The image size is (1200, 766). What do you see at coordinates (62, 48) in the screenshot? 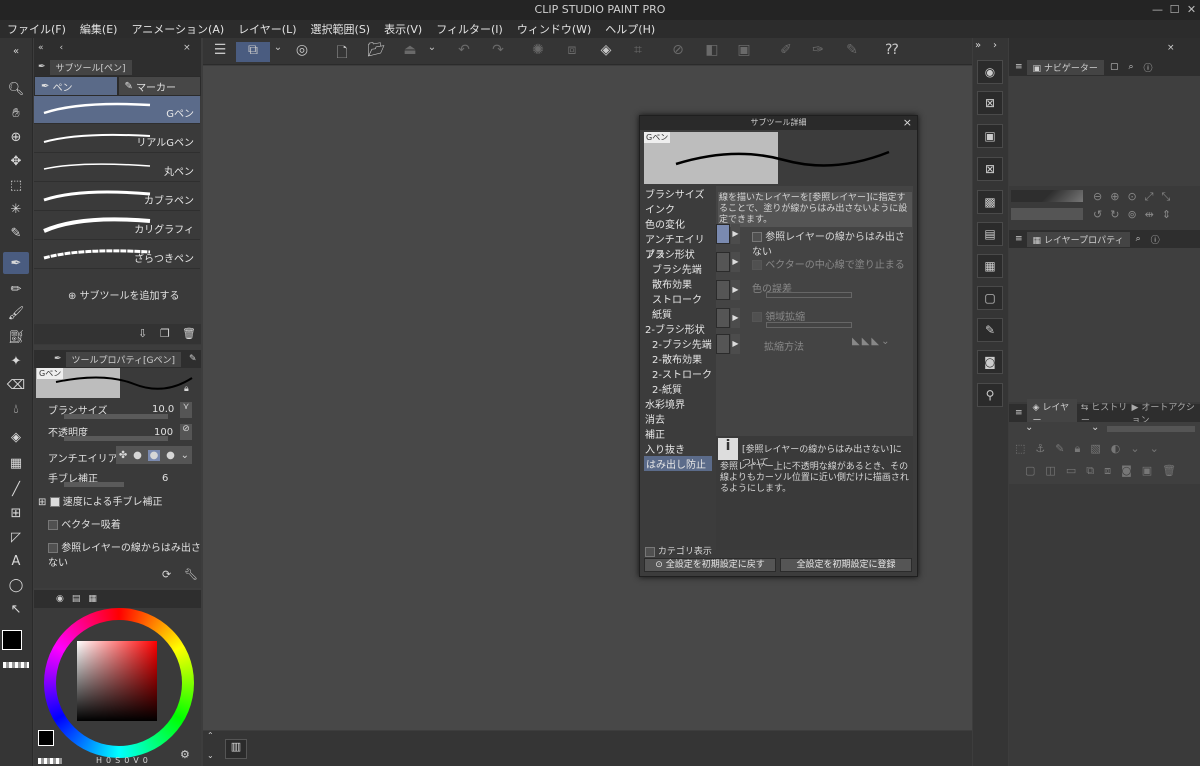
I see `chevron-left-icon: ‹` at bounding box center [62, 48].